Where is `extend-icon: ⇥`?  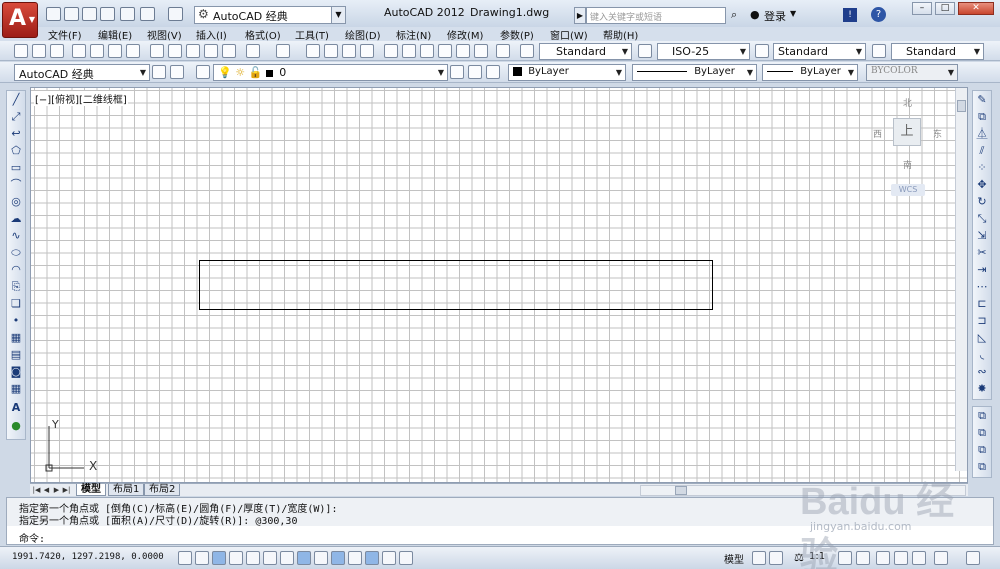
extend-icon: ⇥ is located at coordinates (982, 270).